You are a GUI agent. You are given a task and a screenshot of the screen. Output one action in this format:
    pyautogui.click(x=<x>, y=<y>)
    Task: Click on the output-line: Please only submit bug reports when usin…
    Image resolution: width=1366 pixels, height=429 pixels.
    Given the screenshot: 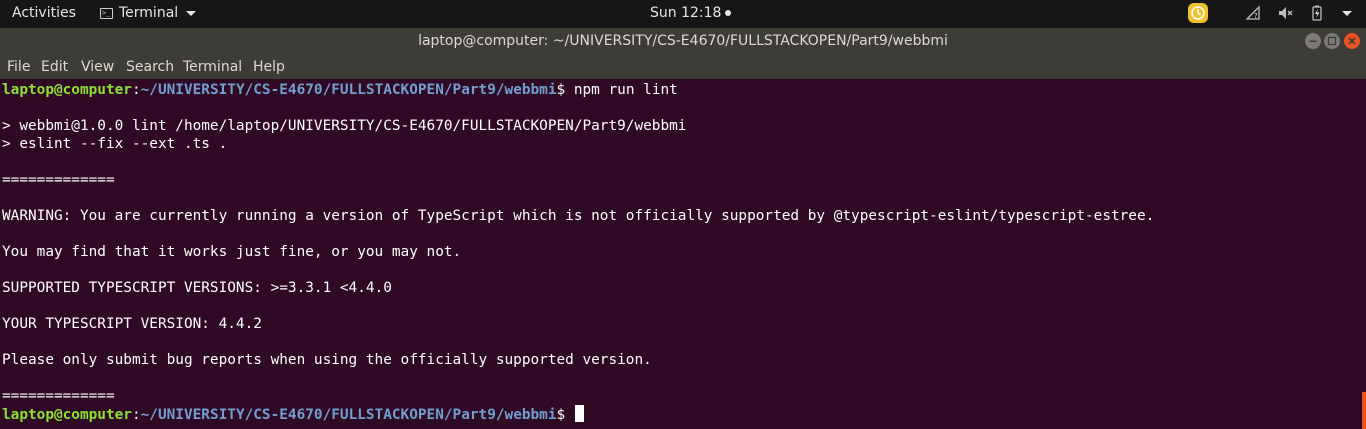 What is the action you would take?
    pyautogui.click(x=327, y=360)
    